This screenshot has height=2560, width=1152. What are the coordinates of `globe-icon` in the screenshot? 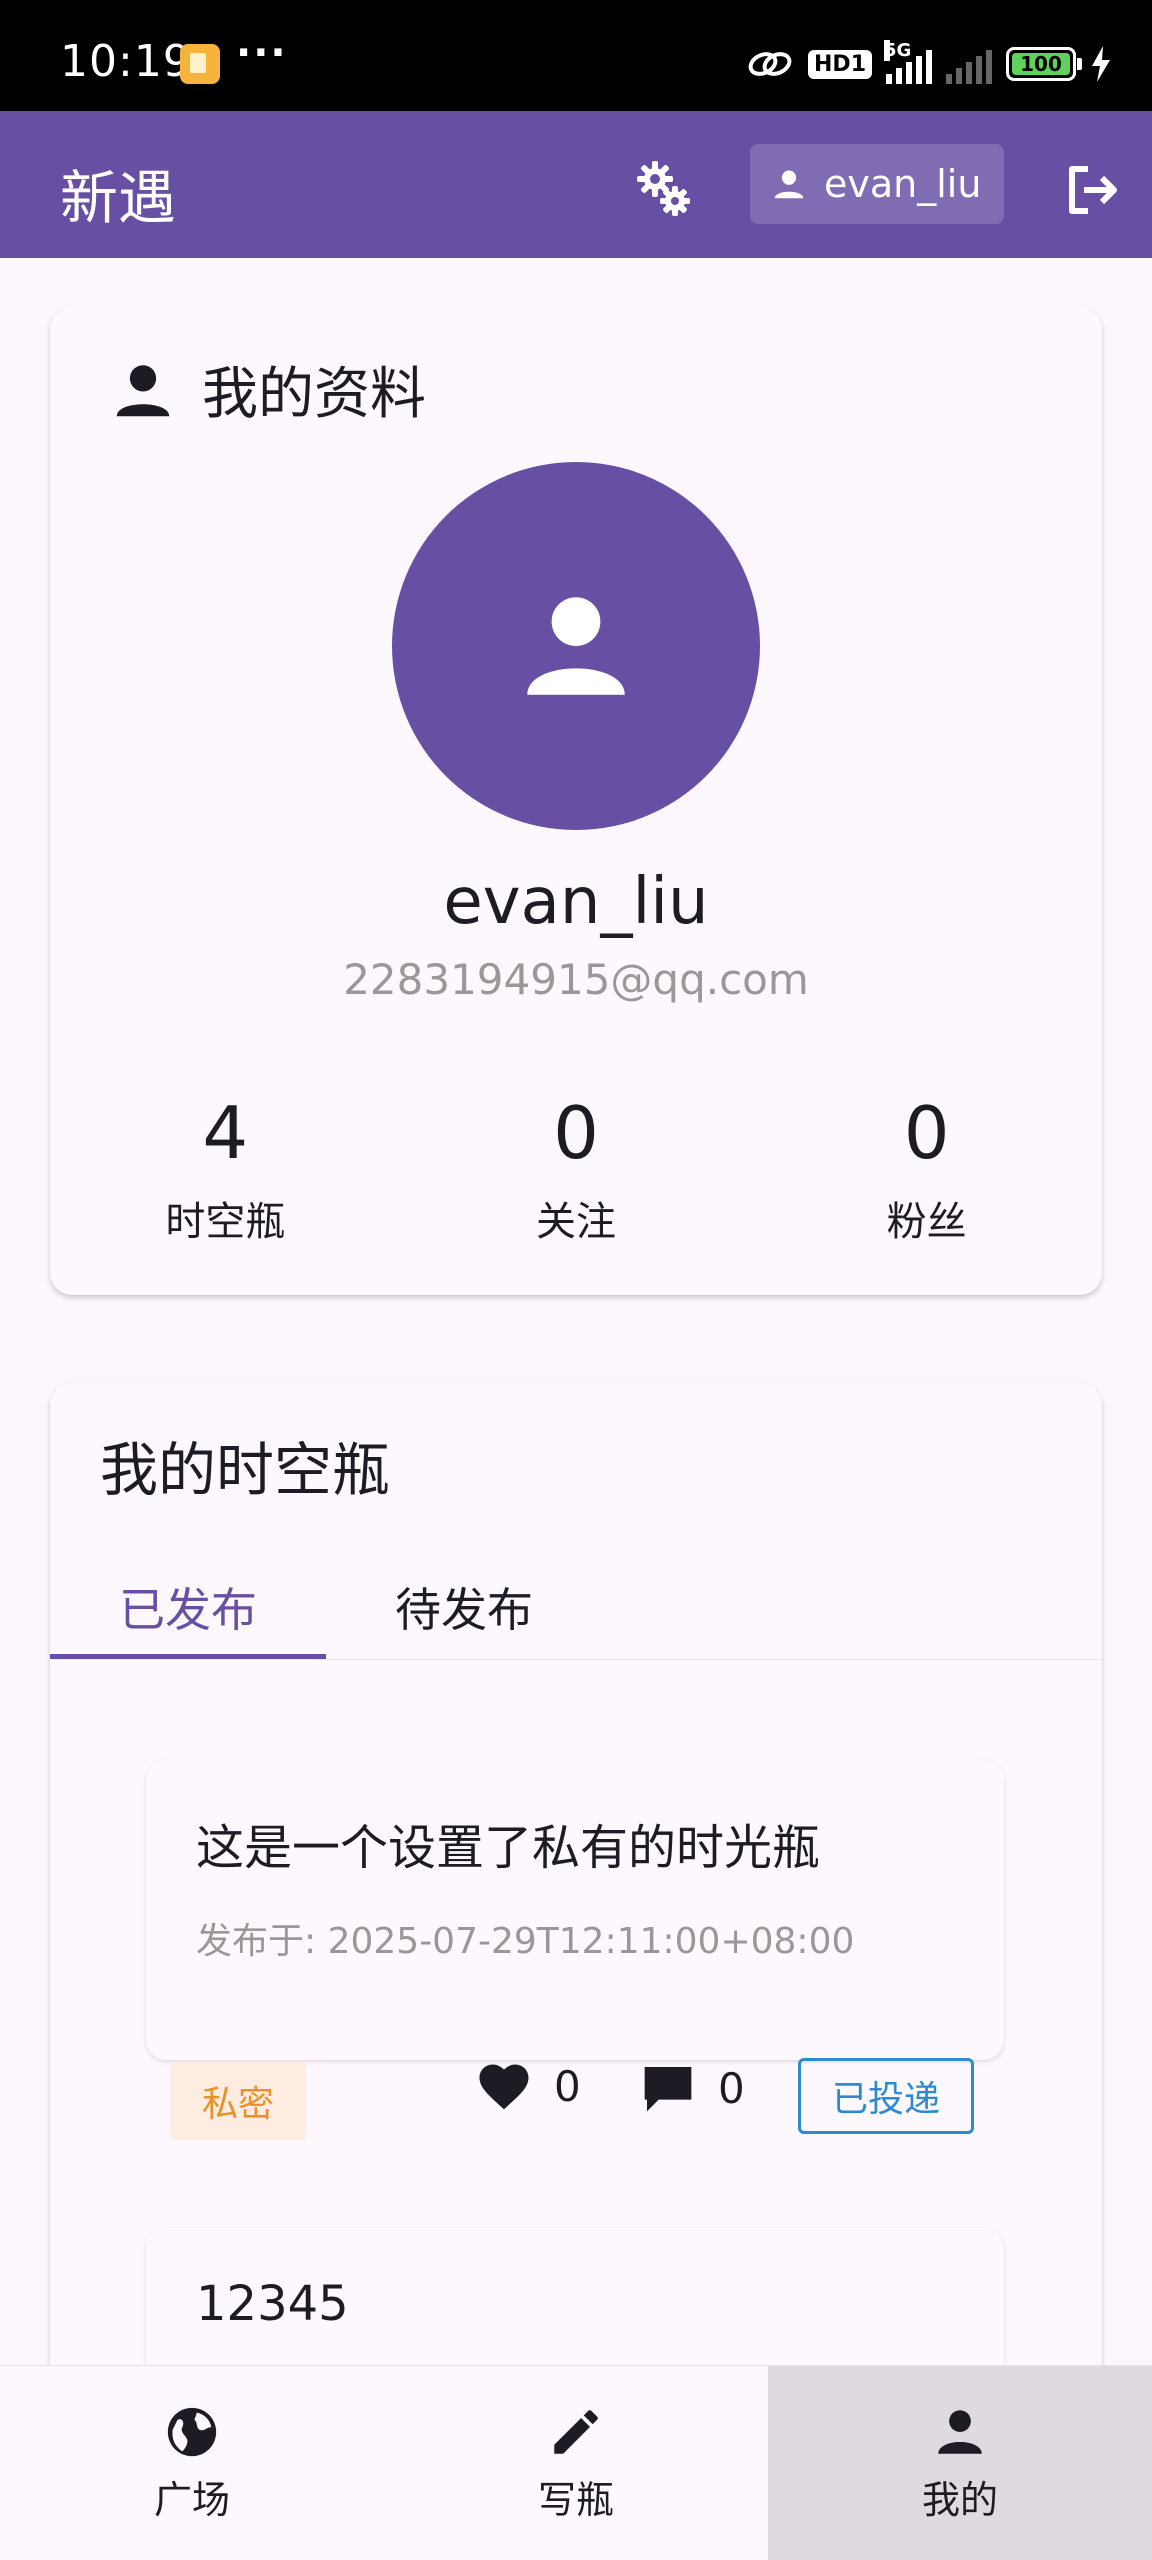 It's located at (192, 2431).